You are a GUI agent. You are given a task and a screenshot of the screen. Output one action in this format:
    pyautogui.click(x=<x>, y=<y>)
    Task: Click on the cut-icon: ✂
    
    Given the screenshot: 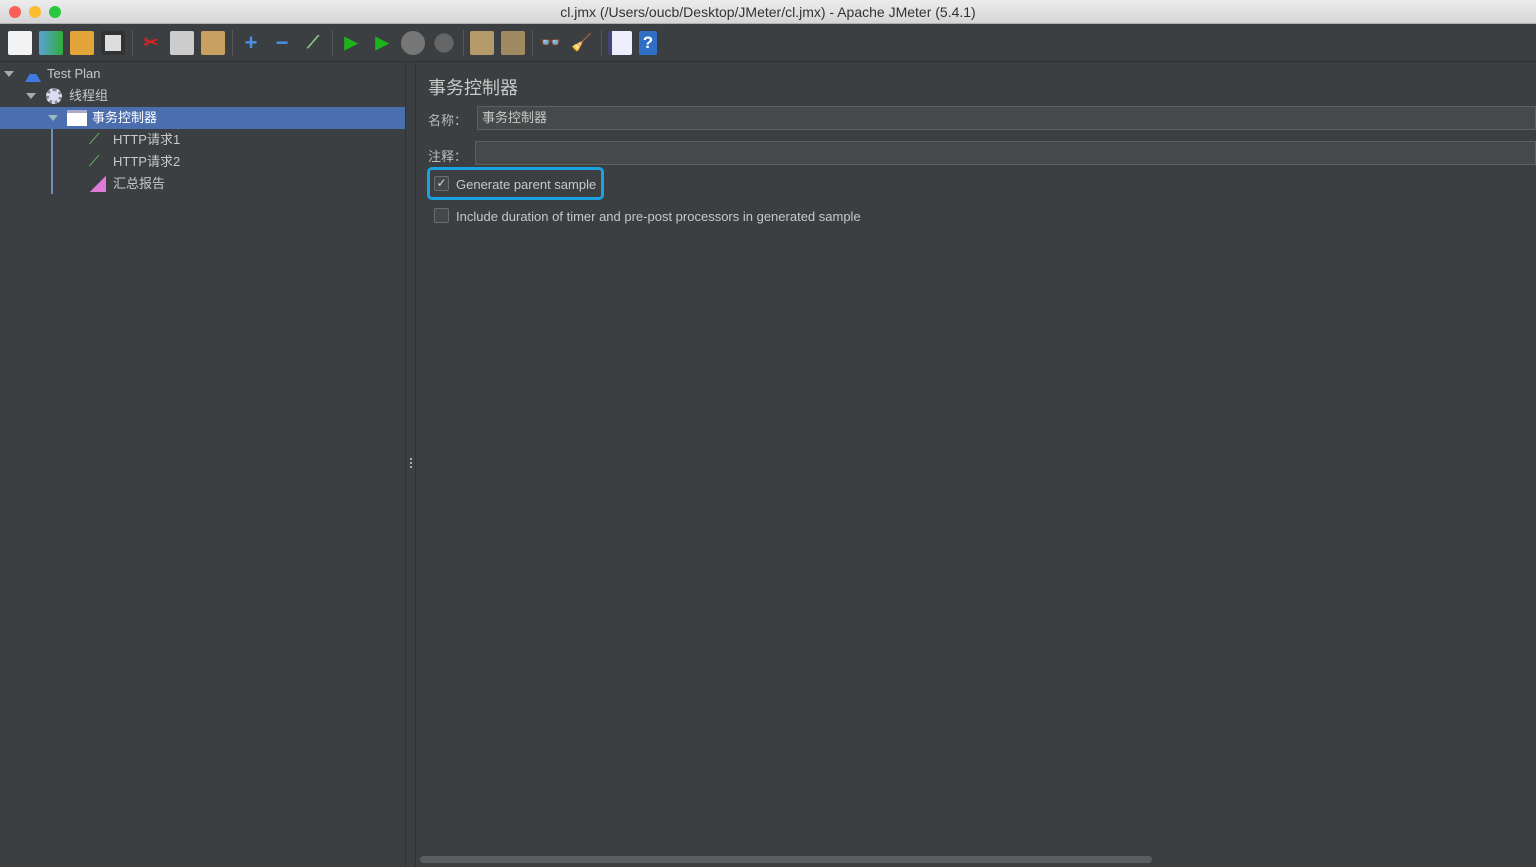 What is the action you would take?
    pyautogui.click(x=151, y=43)
    